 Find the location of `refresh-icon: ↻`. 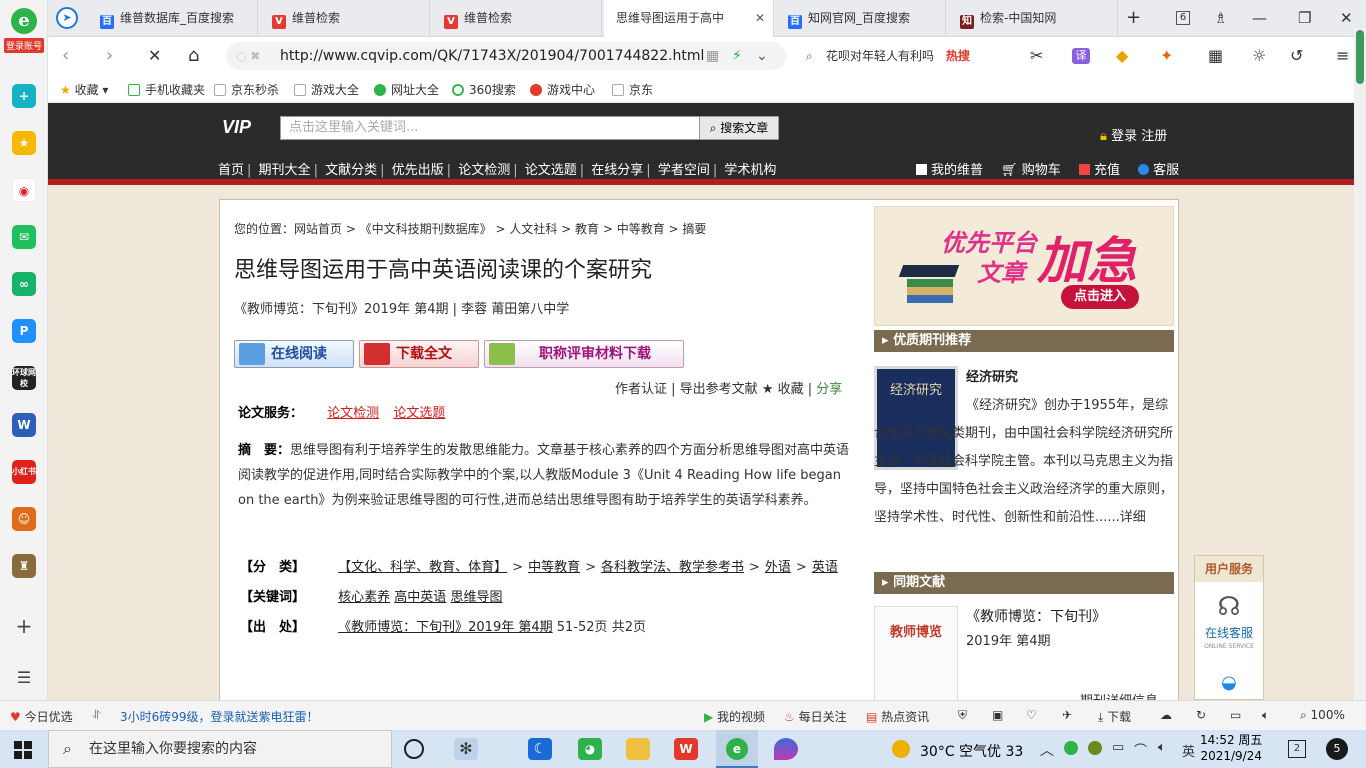

refresh-icon: ↻ is located at coordinates (1201, 715).